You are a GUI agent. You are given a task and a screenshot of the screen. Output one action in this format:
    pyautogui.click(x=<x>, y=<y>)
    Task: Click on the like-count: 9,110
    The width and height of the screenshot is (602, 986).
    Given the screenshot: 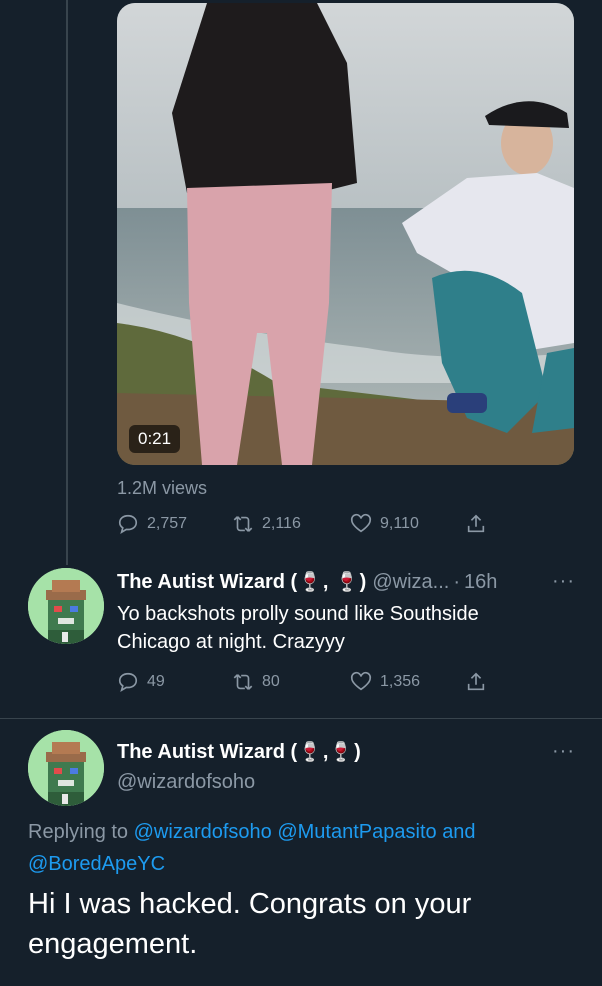 What is the action you would take?
    pyautogui.click(x=399, y=523)
    